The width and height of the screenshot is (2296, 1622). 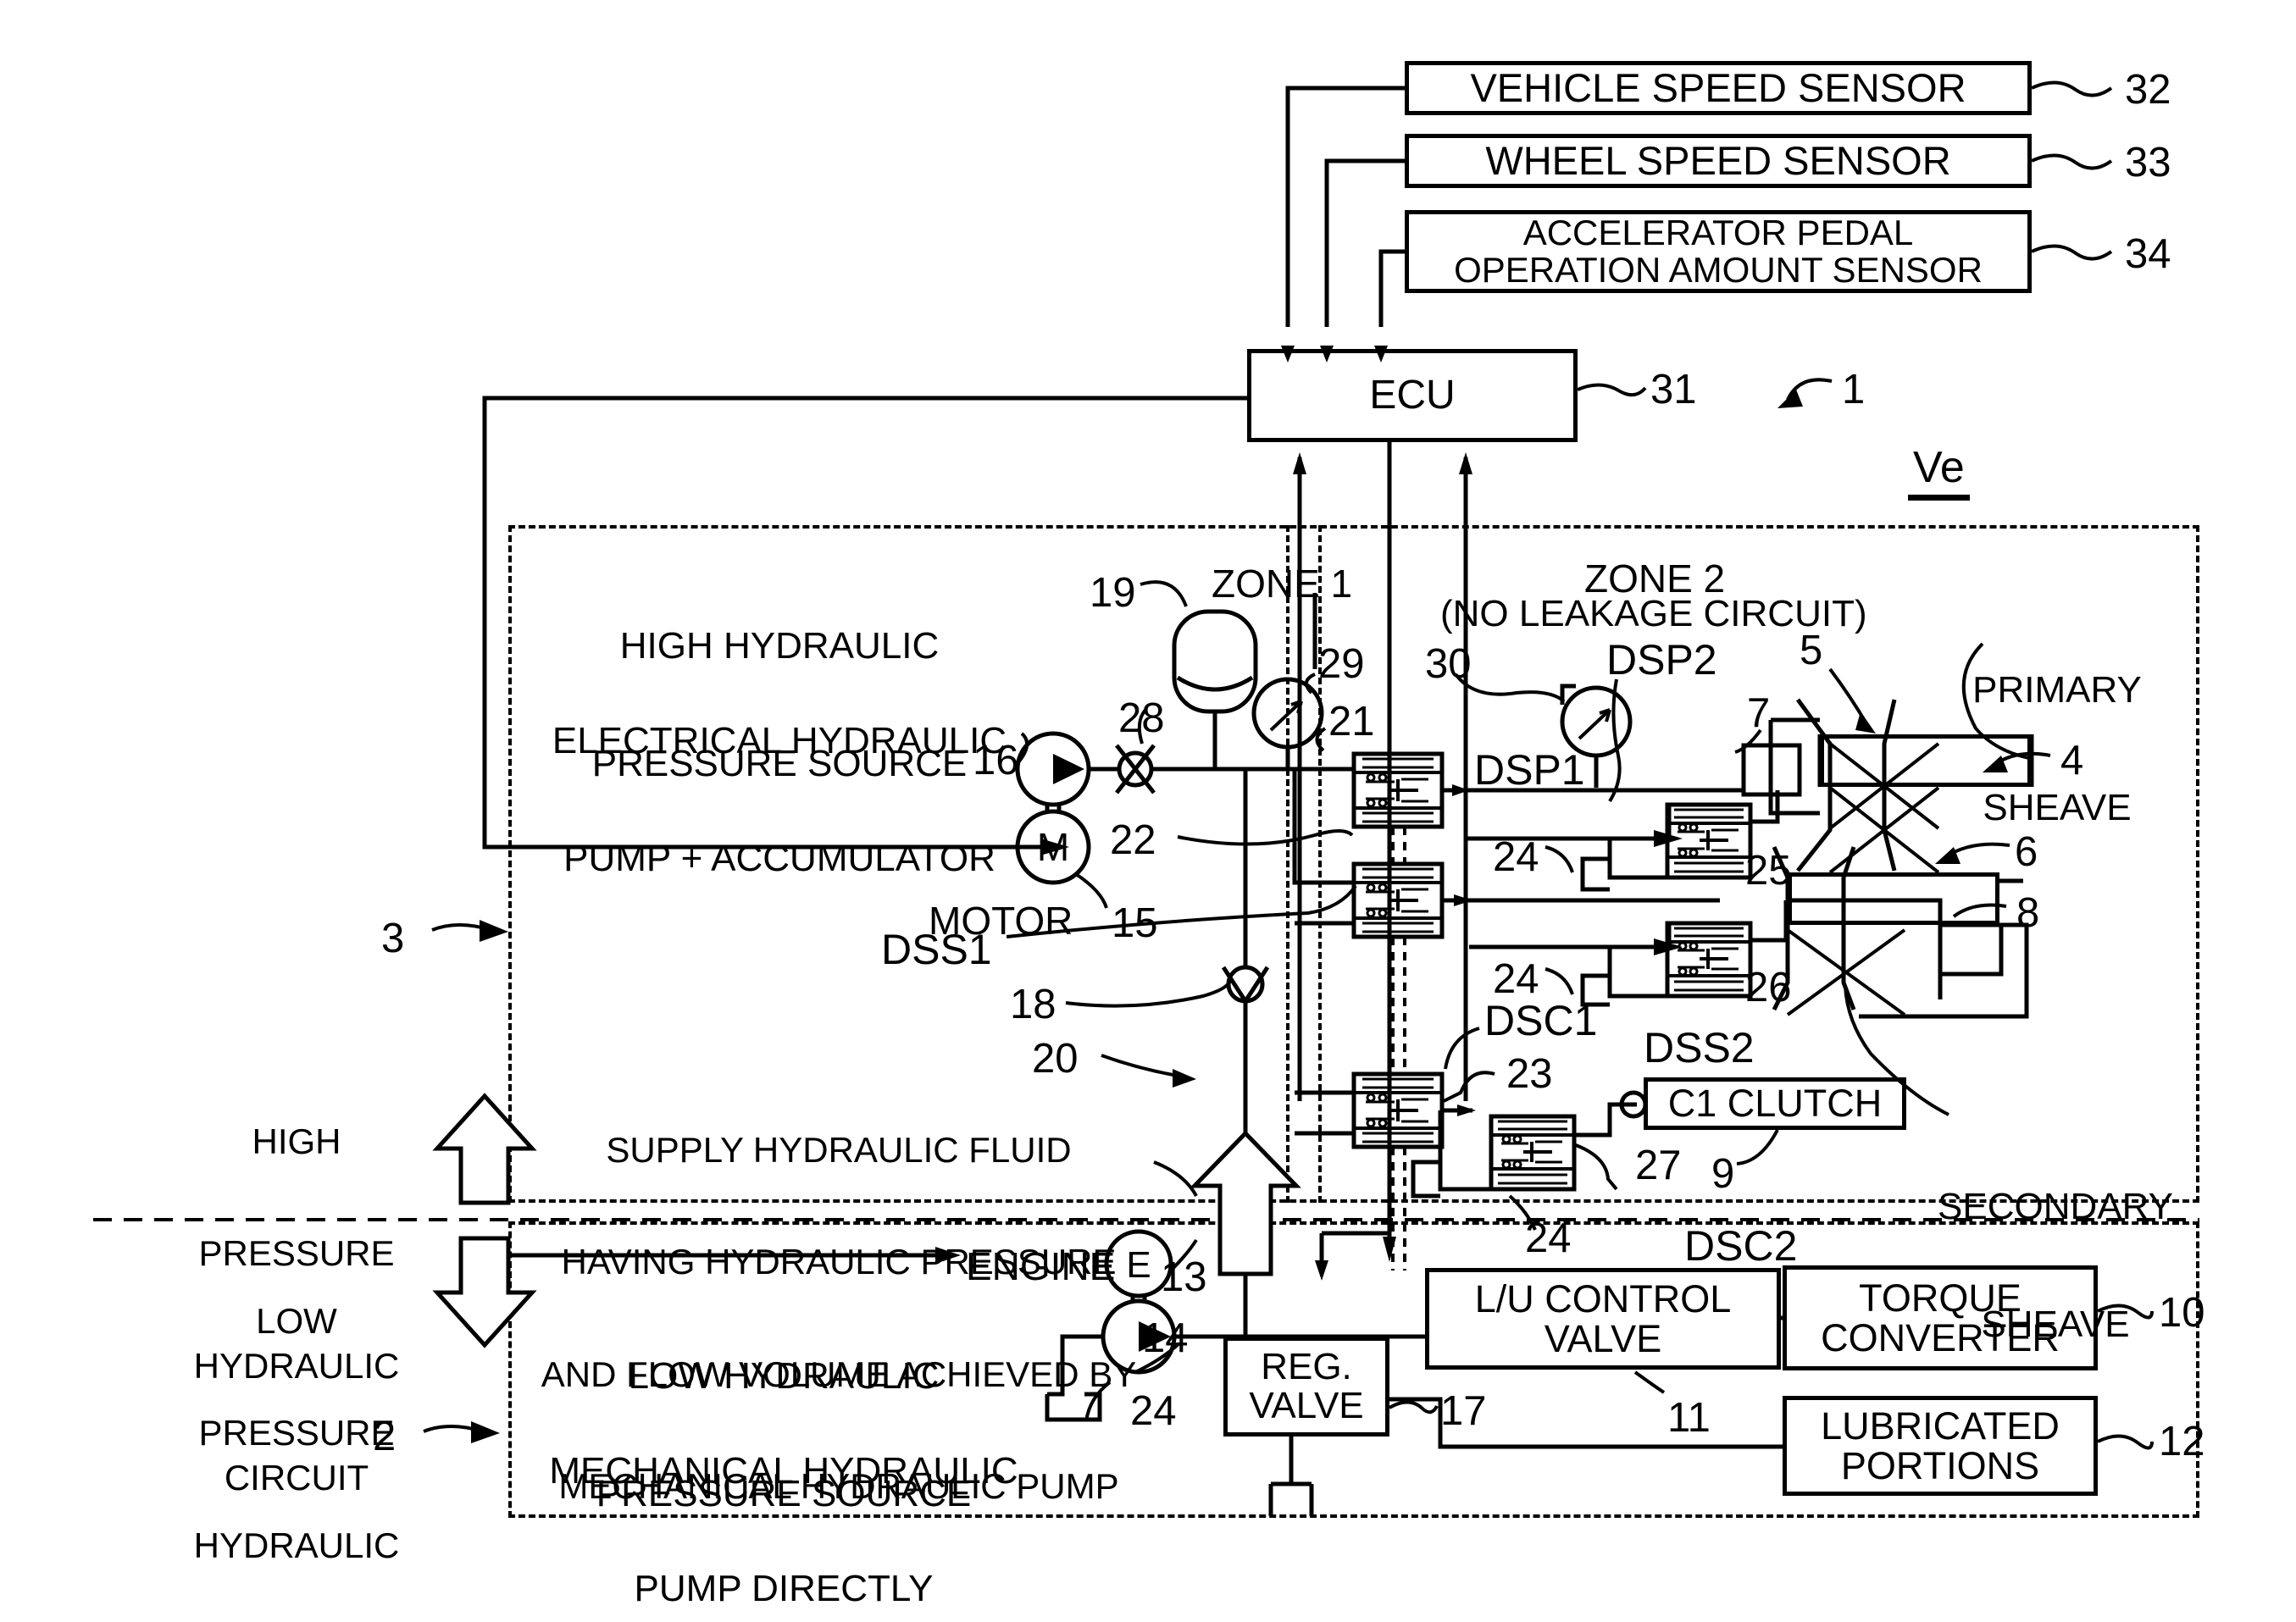 I want to click on low-pressure-side-label-line1: LOW, so click(x=296, y=1321).